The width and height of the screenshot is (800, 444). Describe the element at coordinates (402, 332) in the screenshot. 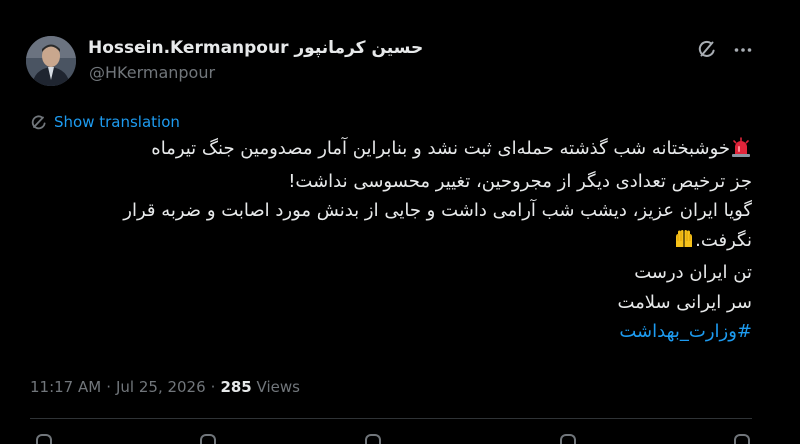

I see `hashtag-link: #وزارت_بهداشت` at that location.